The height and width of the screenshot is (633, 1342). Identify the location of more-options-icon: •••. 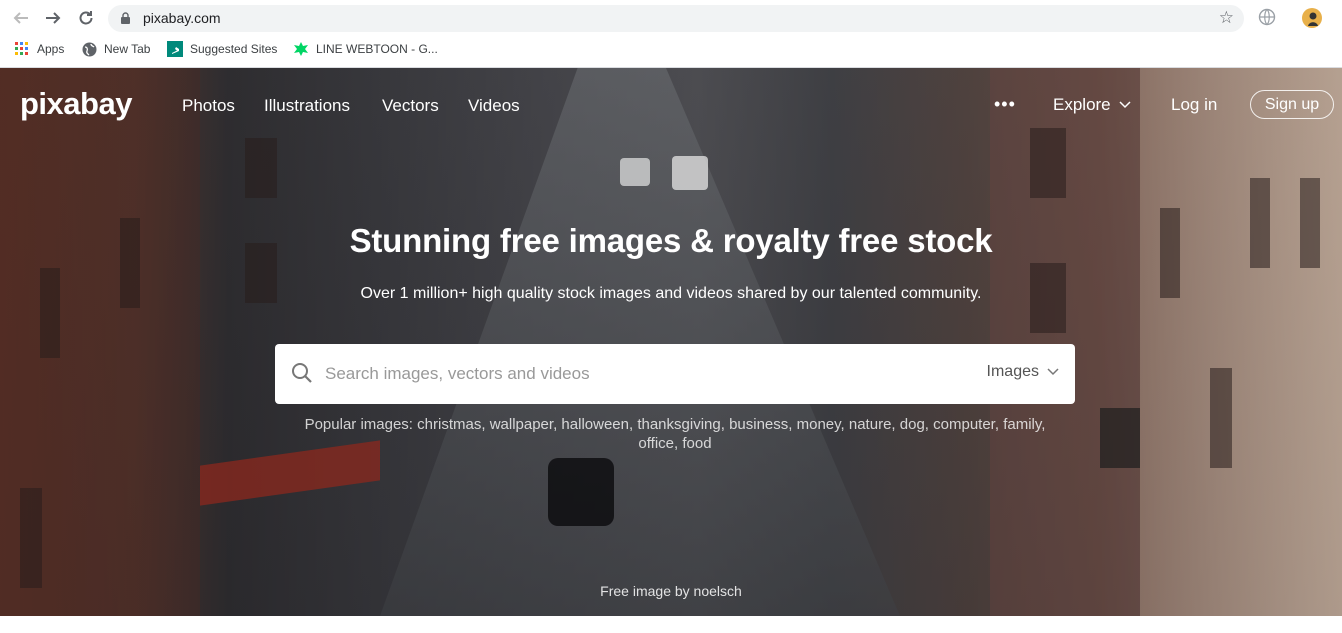
(1005, 104).